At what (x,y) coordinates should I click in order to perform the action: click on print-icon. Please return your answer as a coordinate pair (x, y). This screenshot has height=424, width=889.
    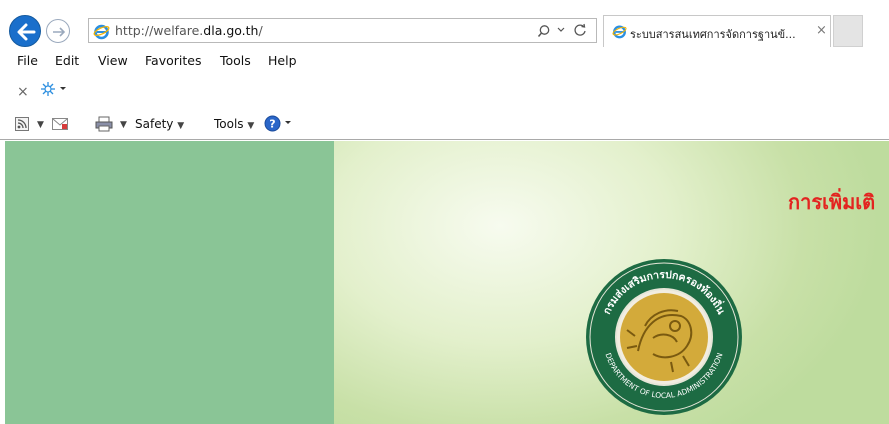
    Looking at the image, I should click on (104, 124).